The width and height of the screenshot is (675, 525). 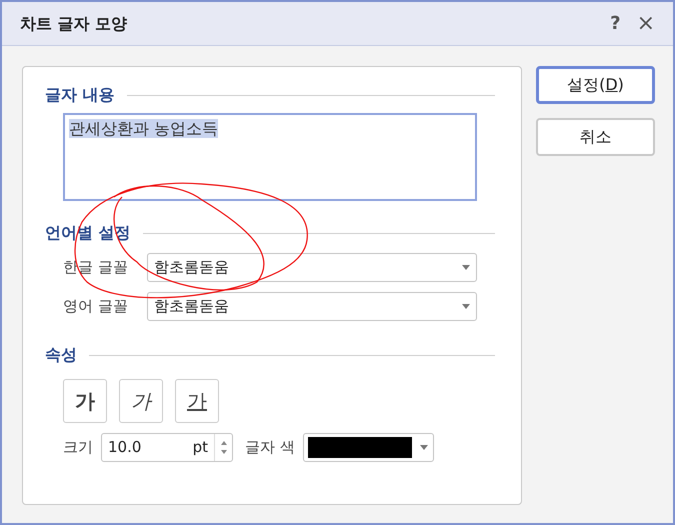 What do you see at coordinates (96, 307) in the screenshot?
I see `field-label: 영어 글꼴` at bounding box center [96, 307].